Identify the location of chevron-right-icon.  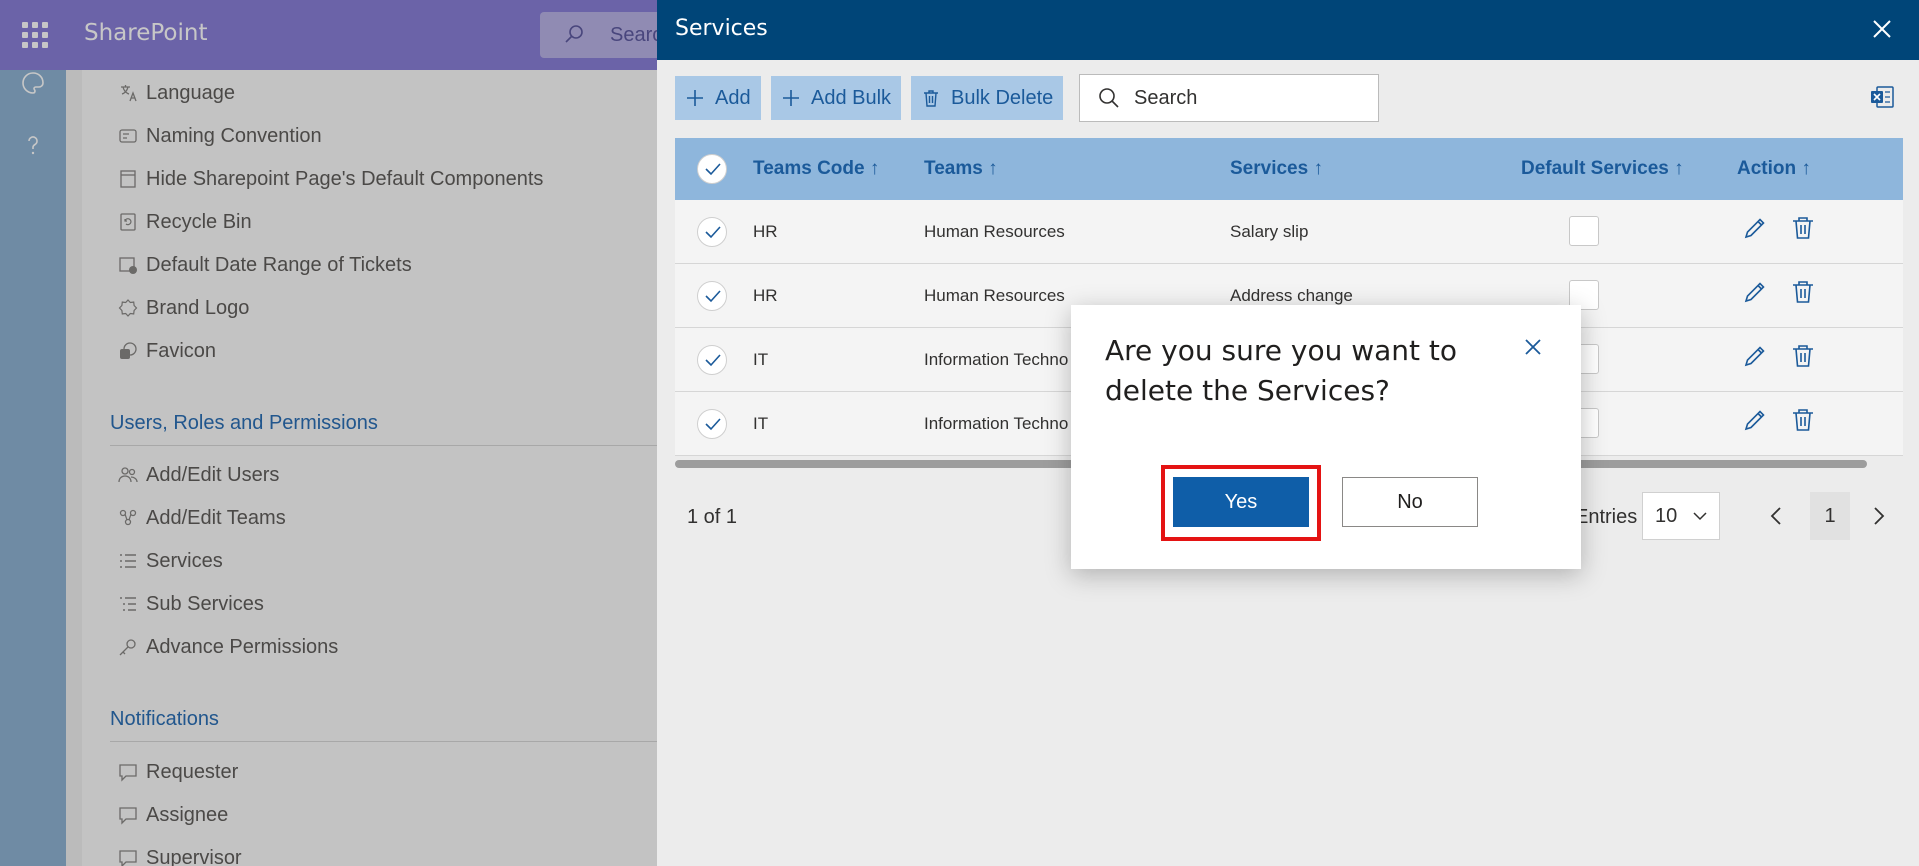
(1879, 516).